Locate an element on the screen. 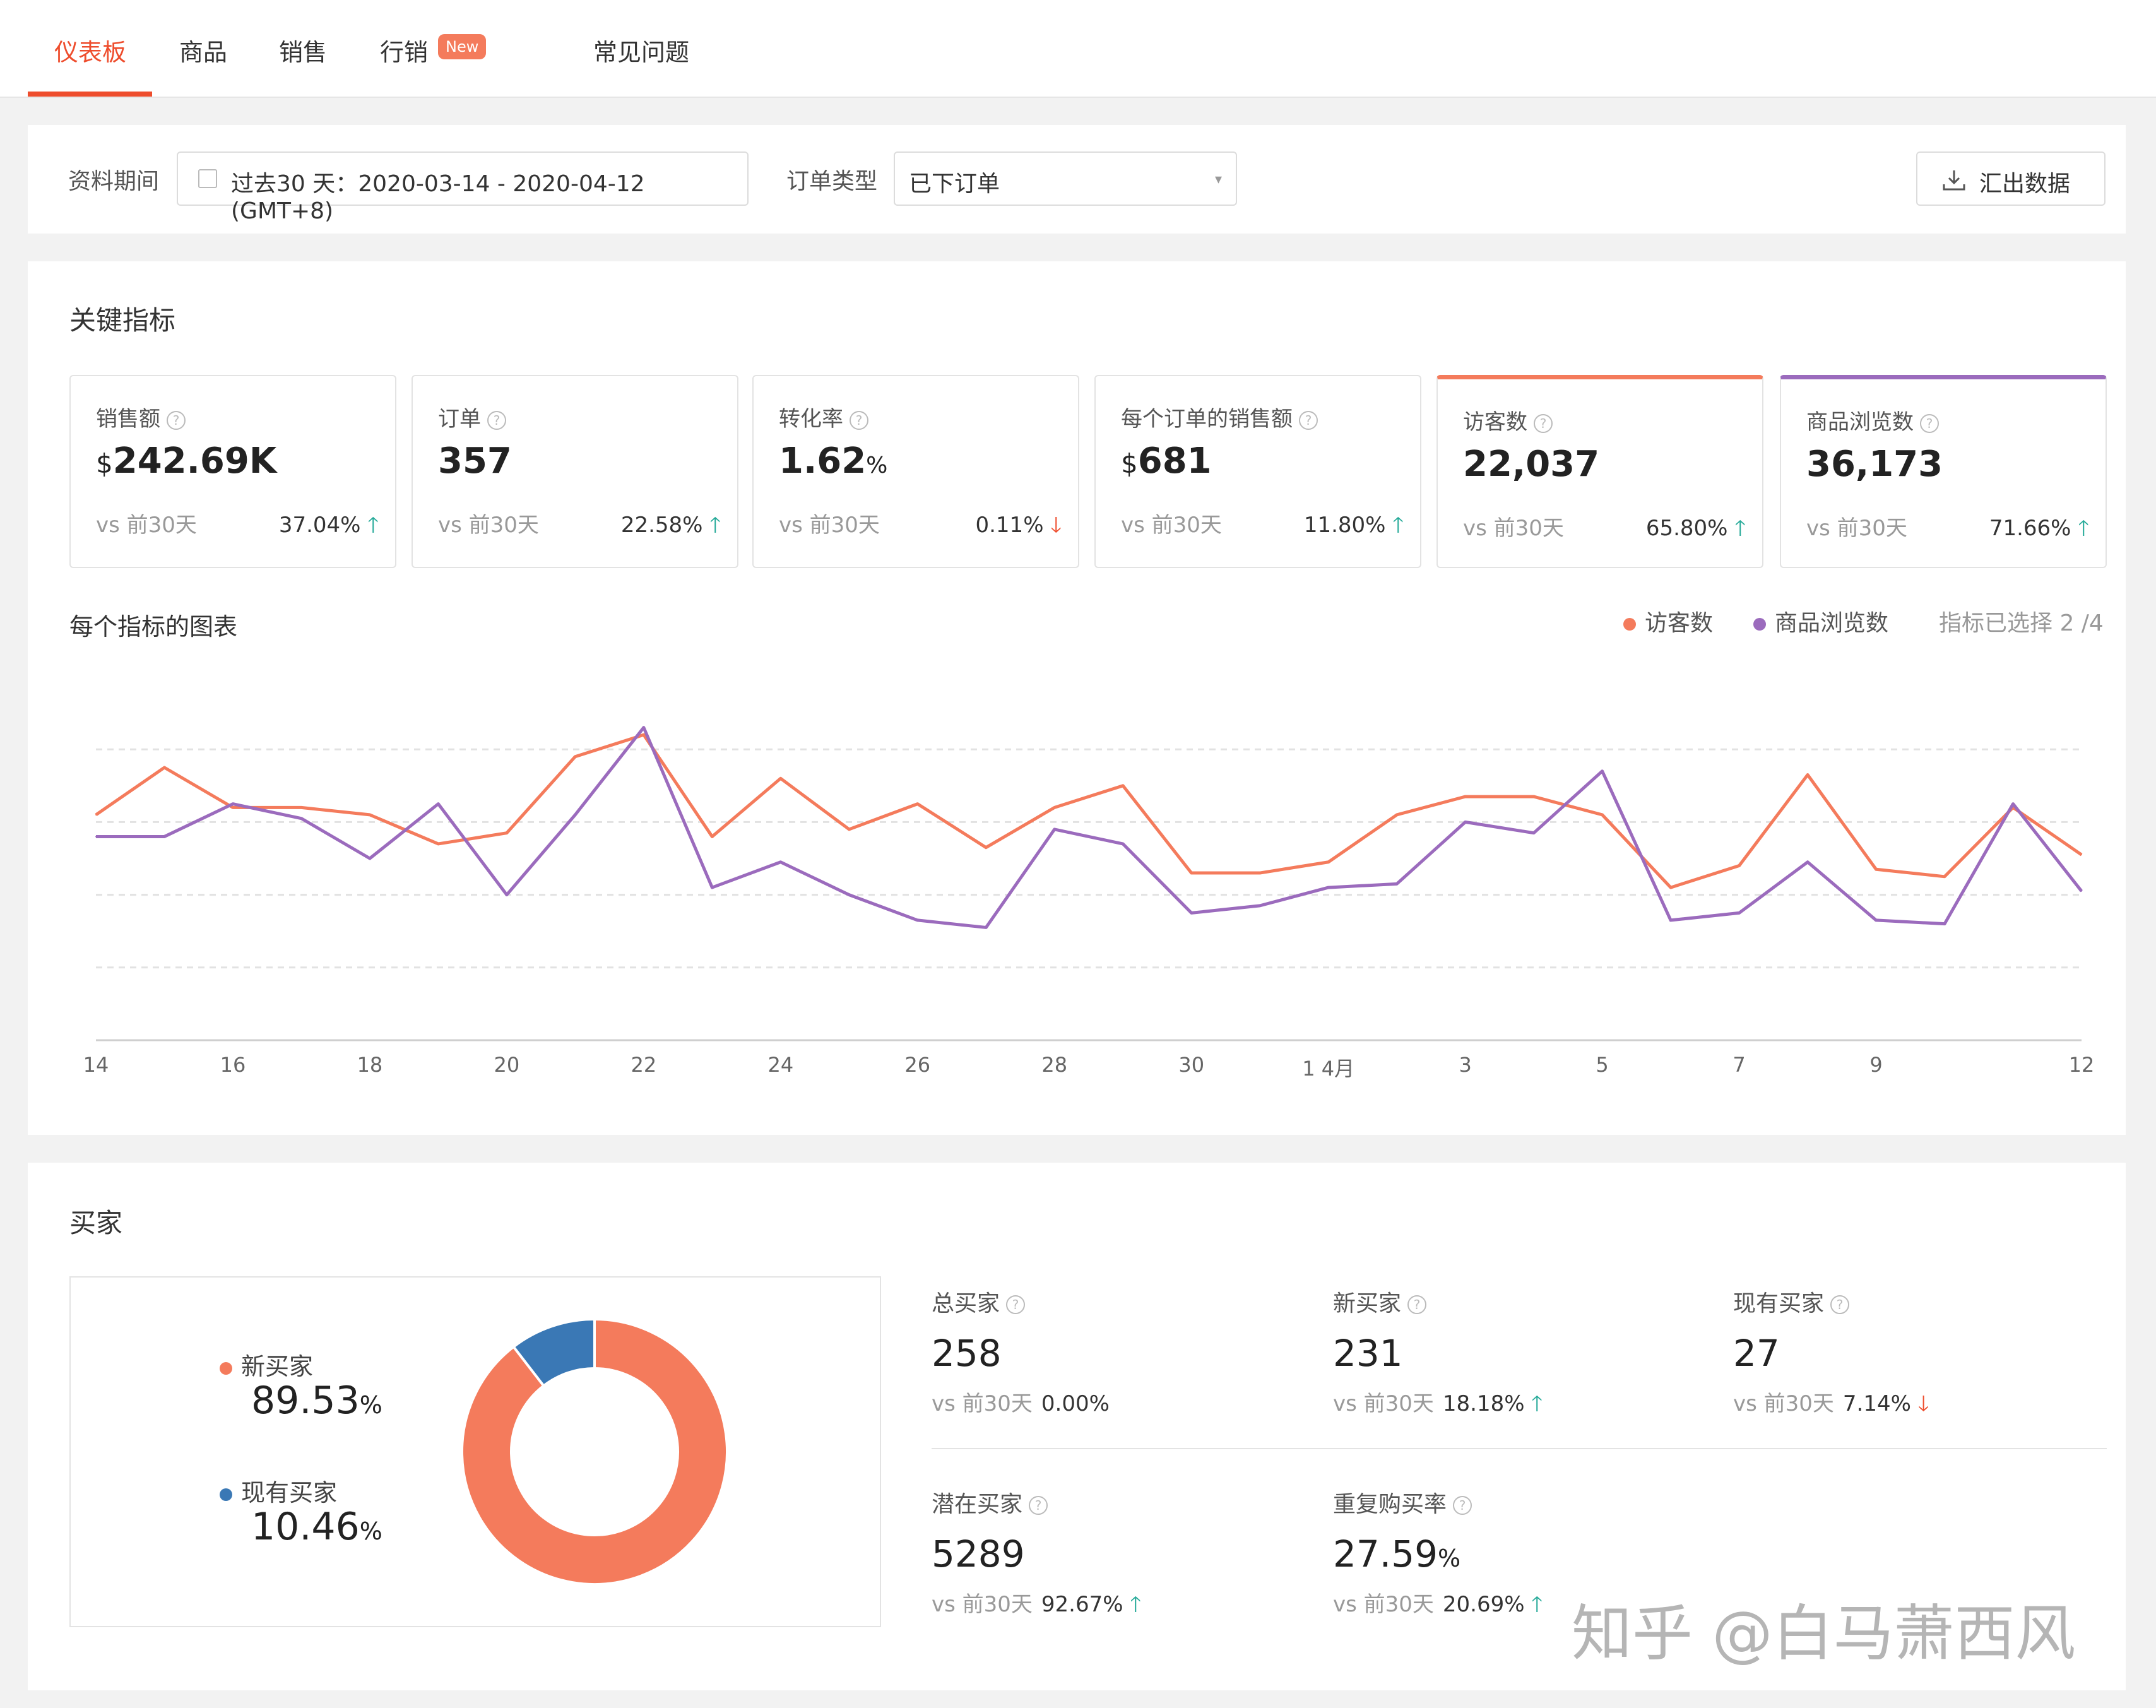 This screenshot has width=2156, height=1708. stat-new-buyers: 新买家? 231 vs 前30天 18.18% 🡑 is located at coordinates (1438, 1355).